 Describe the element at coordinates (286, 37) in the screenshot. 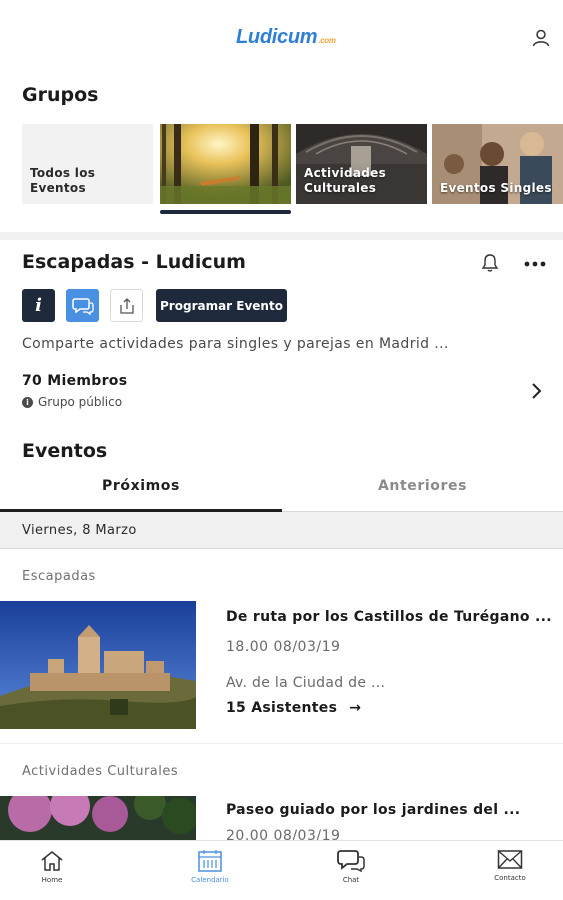

I see `ludicum-logo: Ludicum.com` at that location.